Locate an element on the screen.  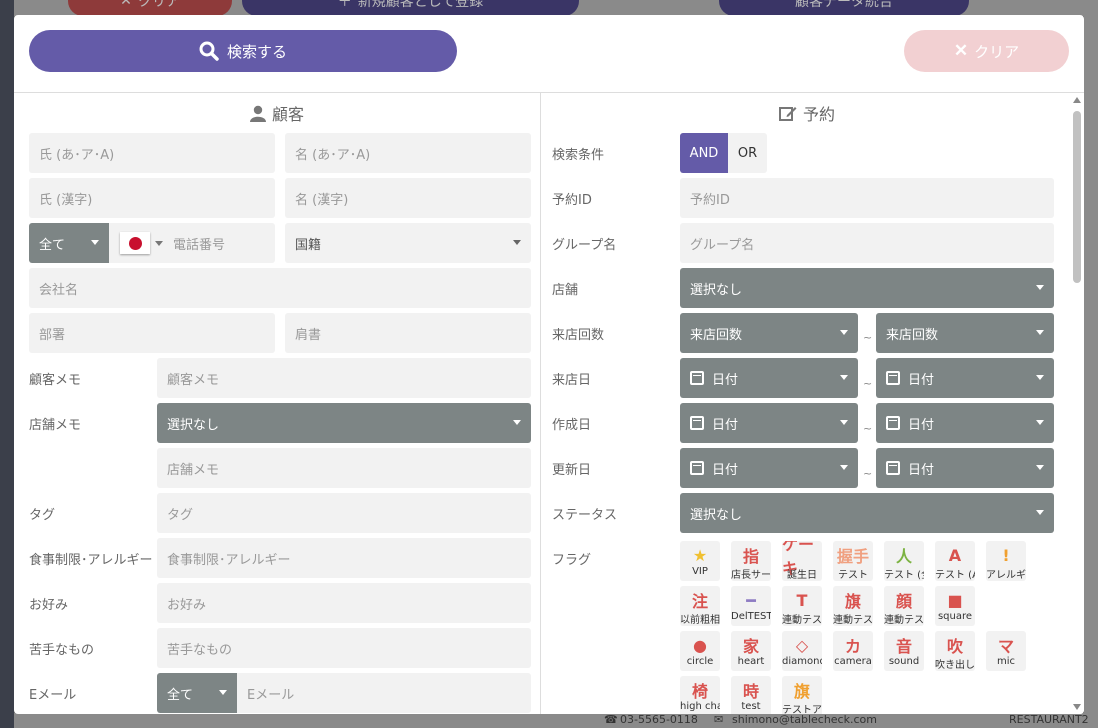
flag-item: ━ DelTEST is located at coordinates (751, 606).